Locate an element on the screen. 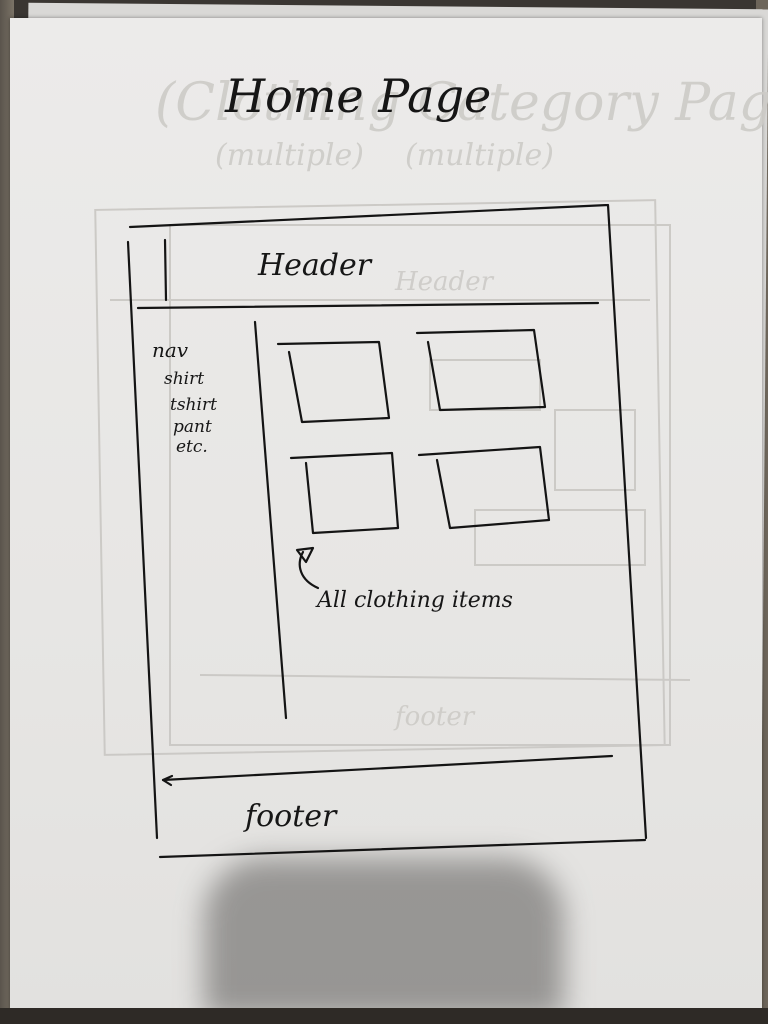  page-title: Home Page is located at coordinates (357, 96).